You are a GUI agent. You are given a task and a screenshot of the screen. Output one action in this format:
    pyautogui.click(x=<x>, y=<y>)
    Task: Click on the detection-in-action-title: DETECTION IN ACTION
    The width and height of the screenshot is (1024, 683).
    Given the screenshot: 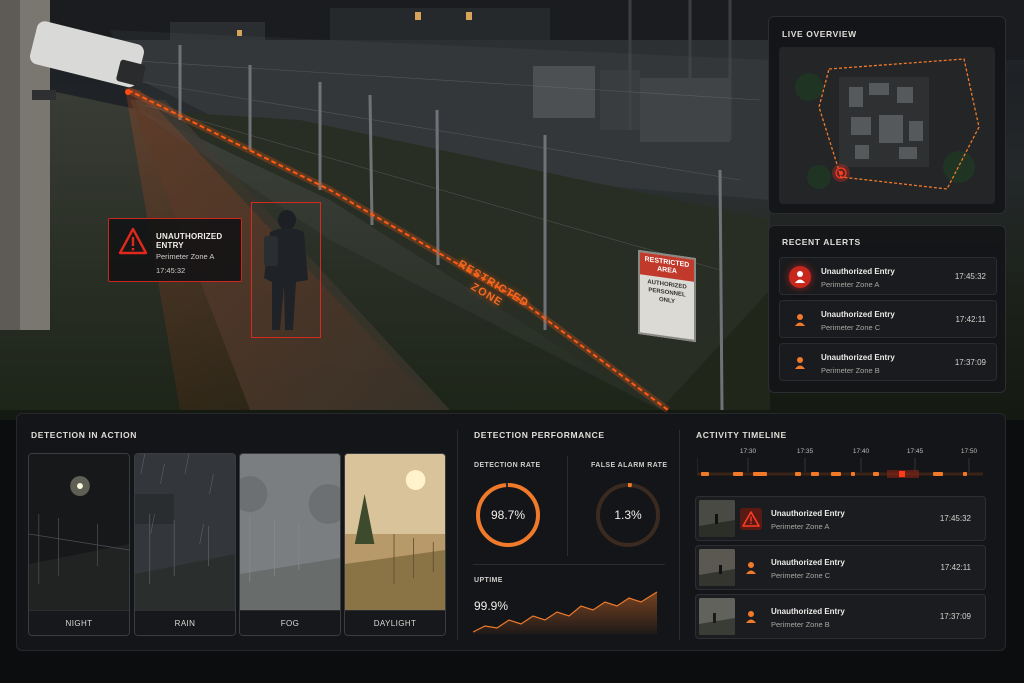 What is the action you would take?
    pyautogui.click(x=84, y=435)
    